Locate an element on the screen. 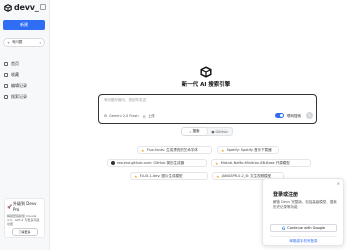  sidebar-item-label: 首页 is located at coordinates (15, 63).